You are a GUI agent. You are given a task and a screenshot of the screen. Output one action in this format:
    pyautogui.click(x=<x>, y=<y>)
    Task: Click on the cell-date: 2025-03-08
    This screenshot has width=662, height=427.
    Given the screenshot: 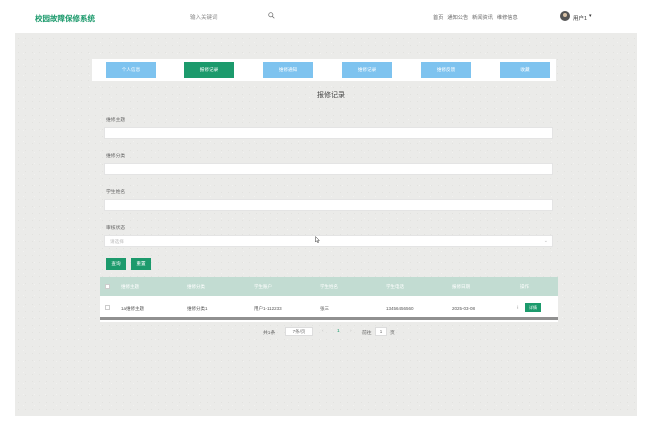 What is the action you would take?
    pyautogui.click(x=464, y=308)
    